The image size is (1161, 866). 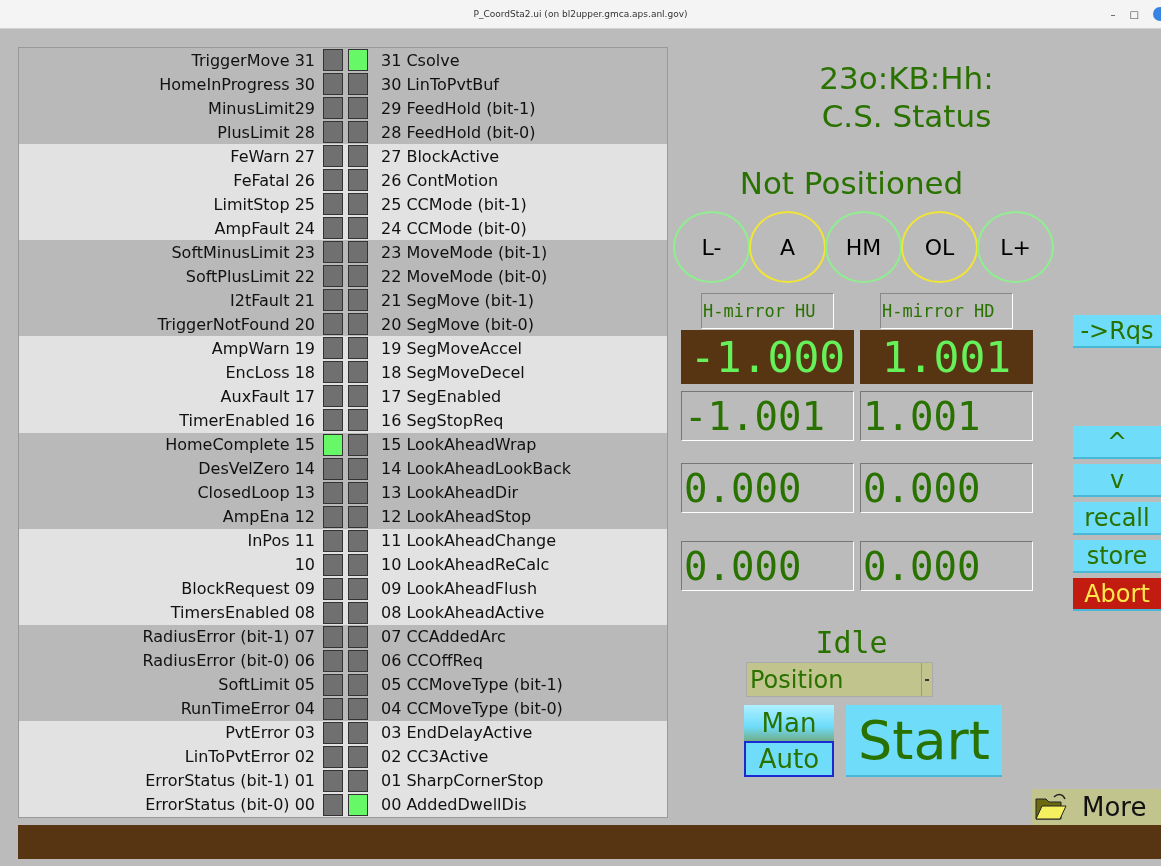 What do you see at coordinates (242, 613) in the screenshot?
I see `bit-label: TimersEnabled 08` at bounding box center [242, 613].